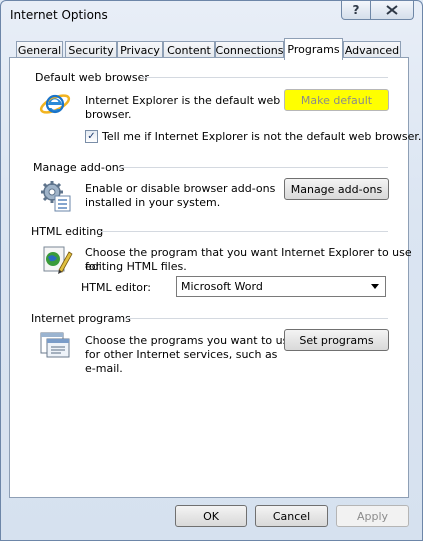 Image resolution: width=423 pixels, height=541 pixels. What do you see at coordinates (108, 114) in the screenshot?
I see `default-browser-text-line2: browser.` at bounding box center [108, 114].